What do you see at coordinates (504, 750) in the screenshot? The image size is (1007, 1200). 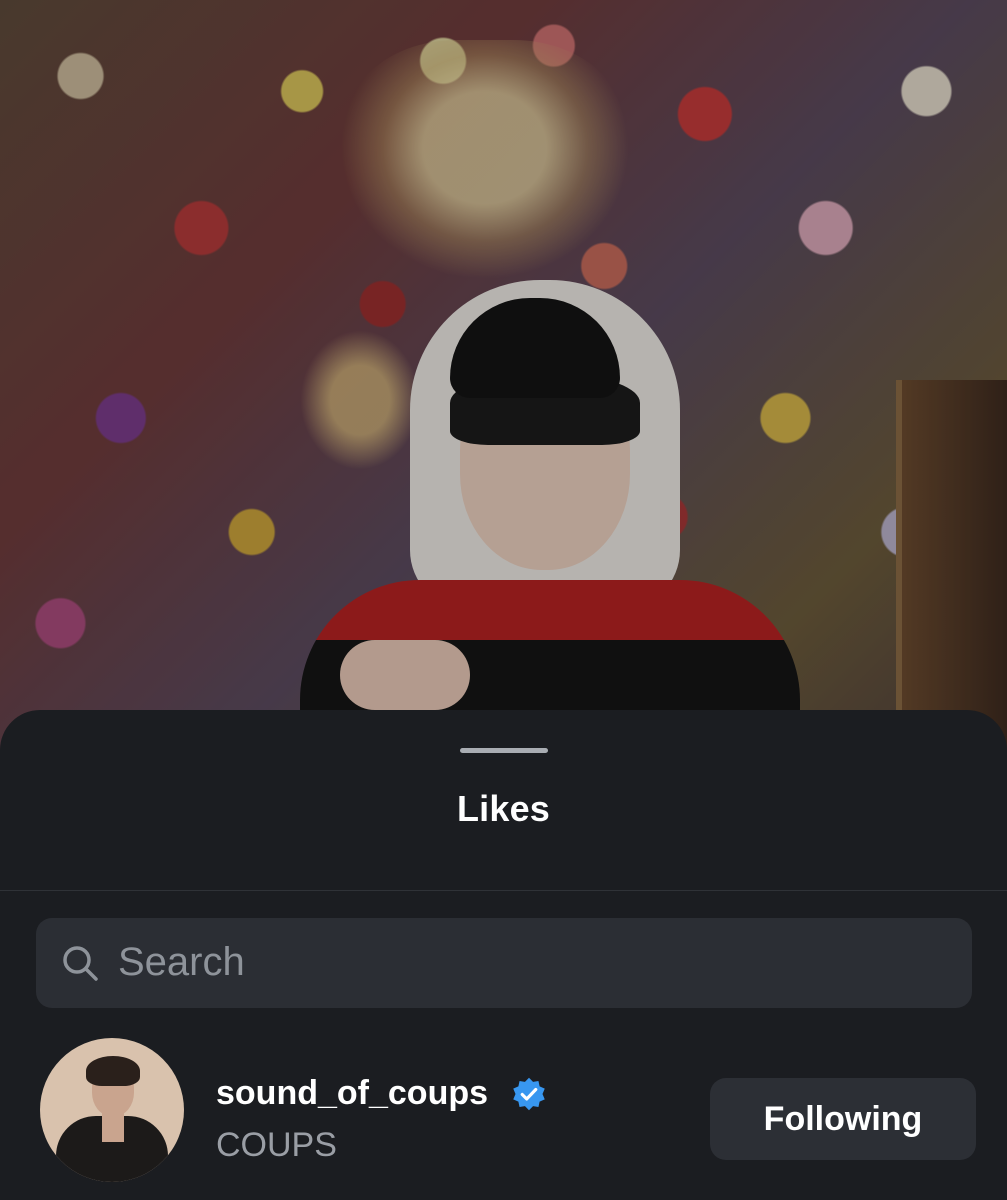 I see `sheet-drag-handle` at bounding box center [504, 750].